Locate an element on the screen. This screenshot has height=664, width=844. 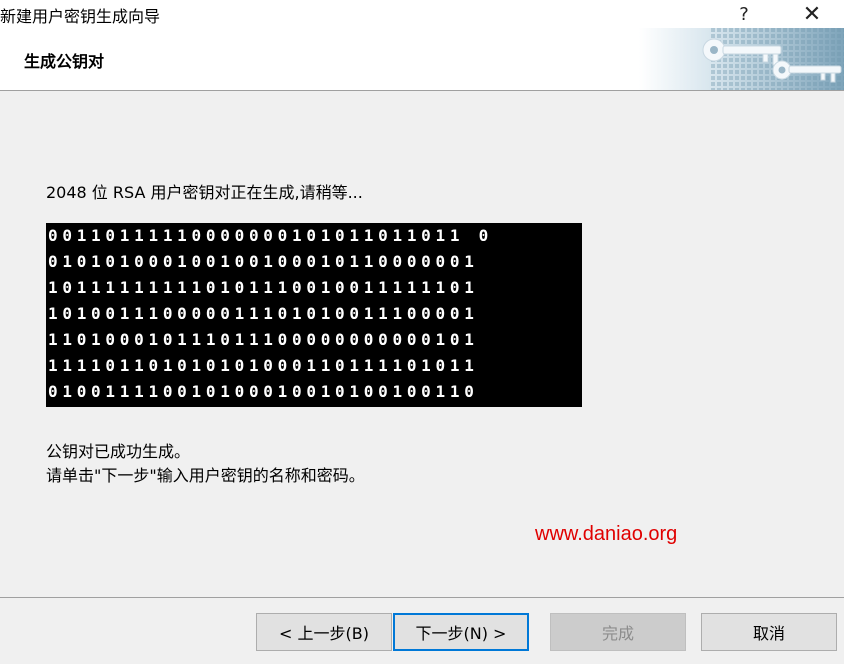
finish-button: 完成 is located at coordinates (618, 632).